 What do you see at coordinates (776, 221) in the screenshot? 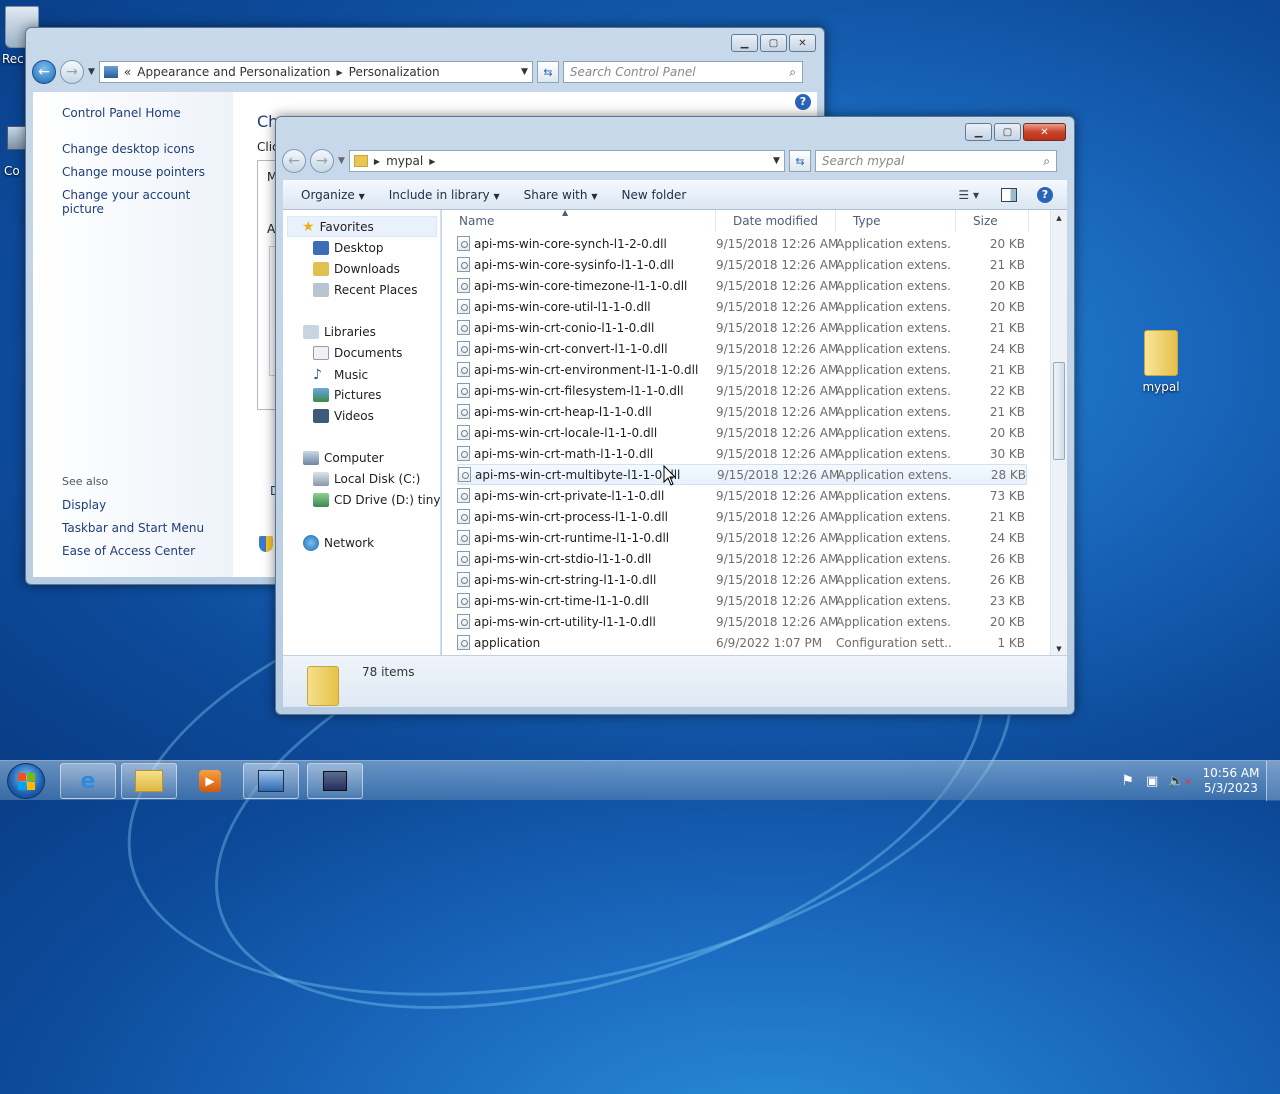
I see `column-date-modified: Date modified` at bounding box center [776, 221].